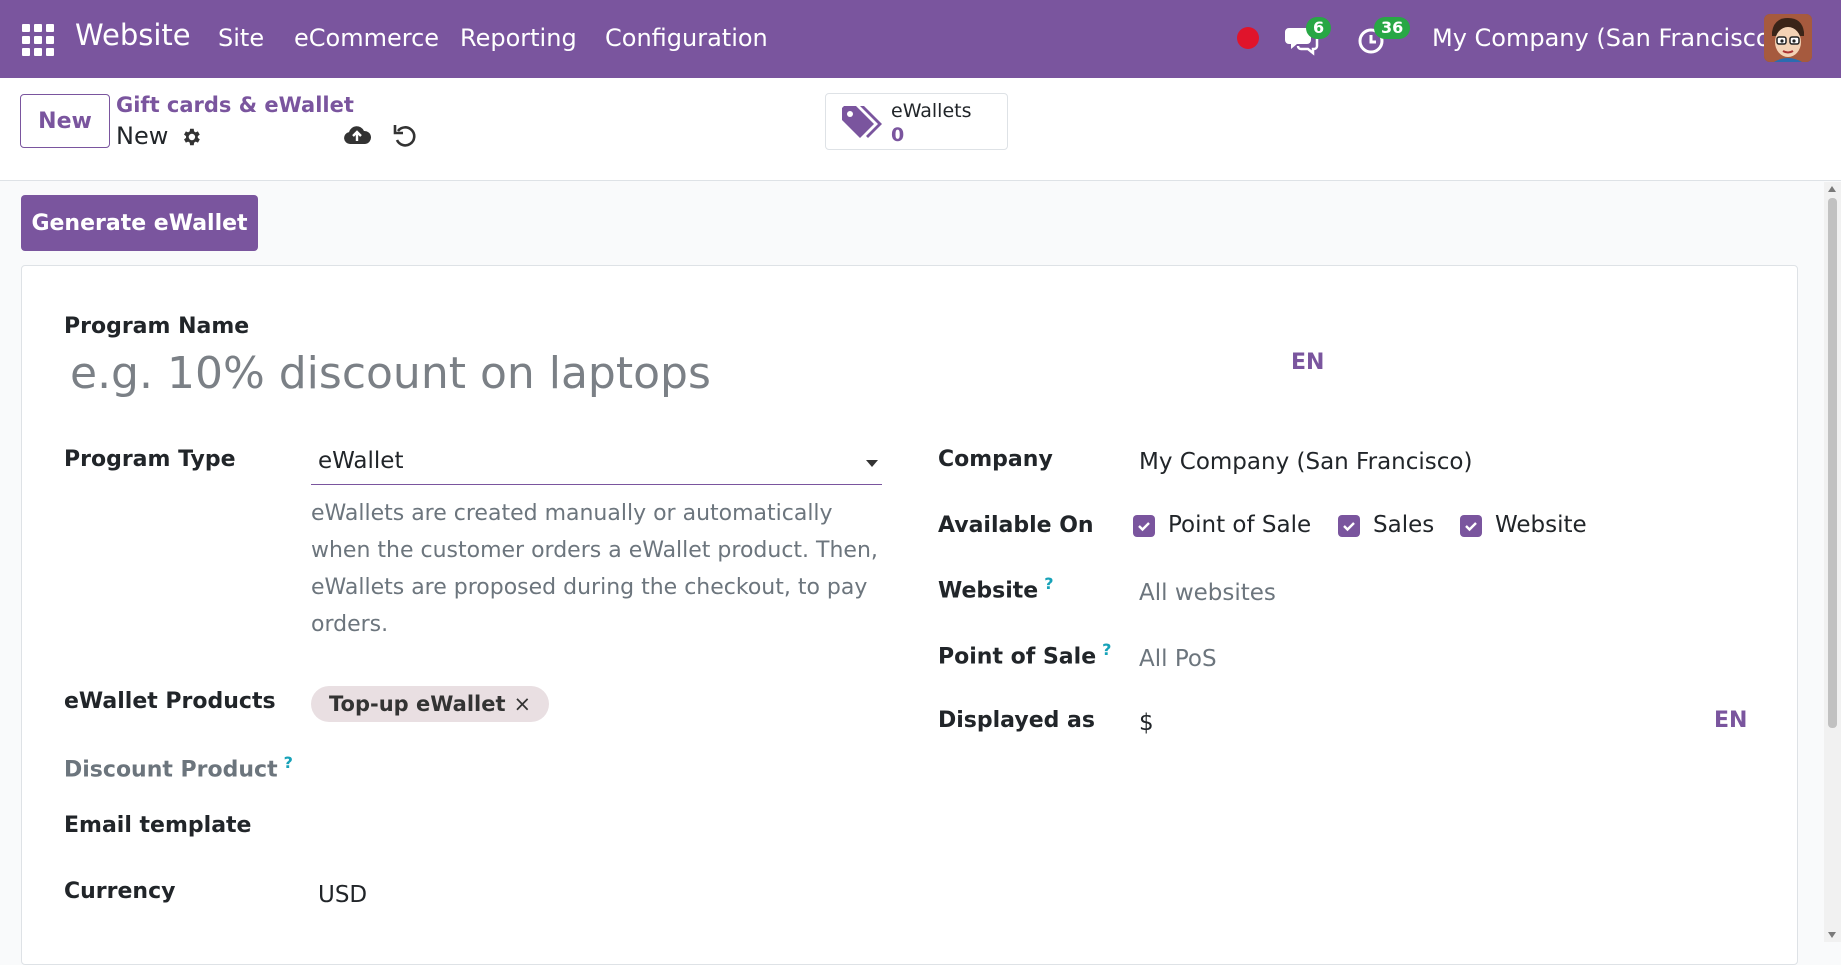 The image size is (1841, 965). I want to click on cloud-upload-save-icon, so click(357, 136).